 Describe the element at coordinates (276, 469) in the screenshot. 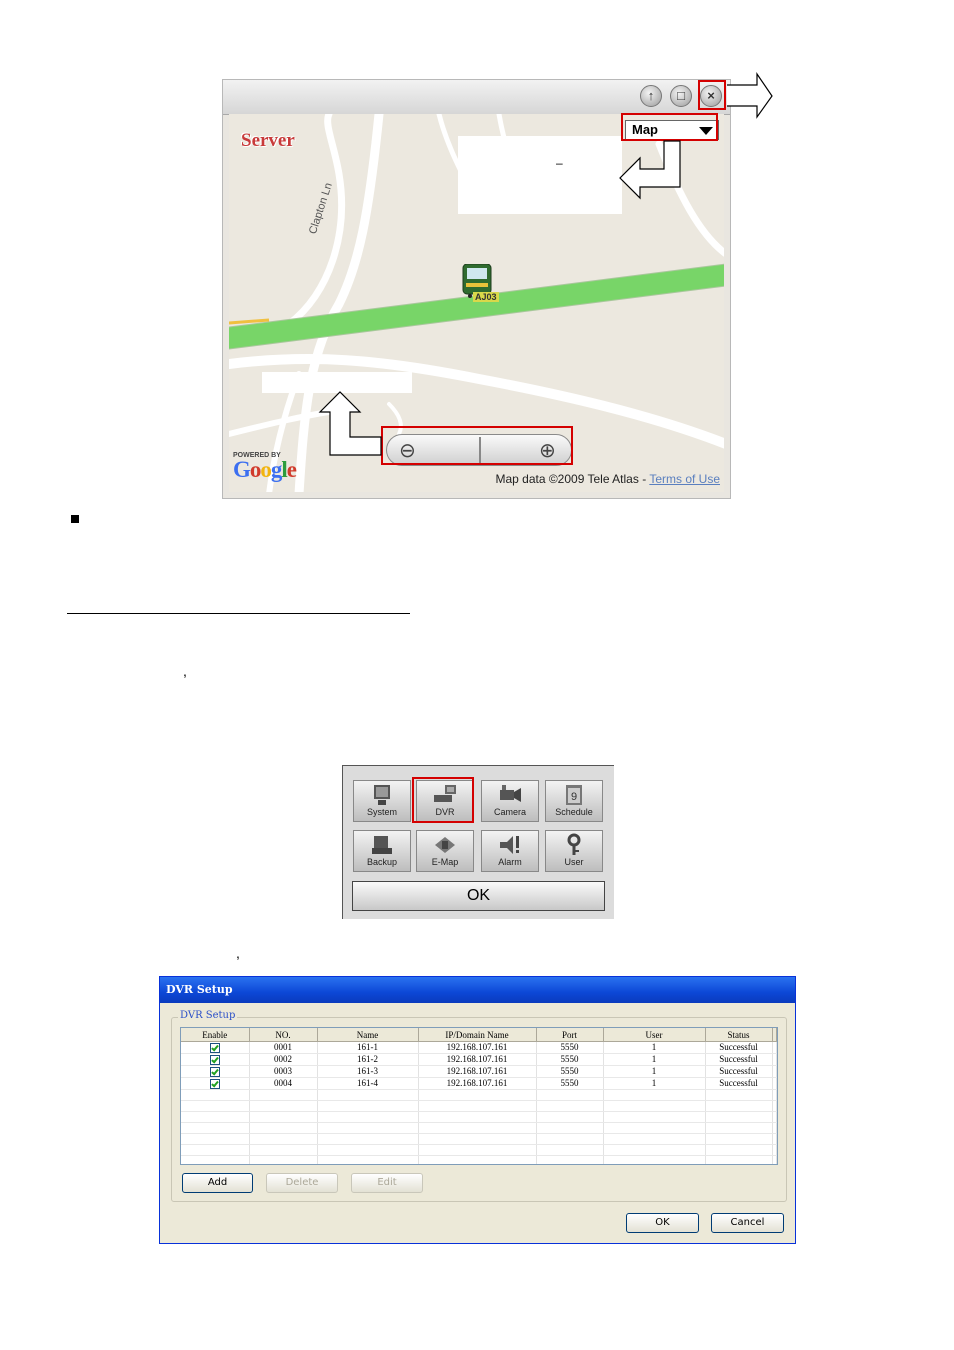

I see `google-letter: g` at that location.